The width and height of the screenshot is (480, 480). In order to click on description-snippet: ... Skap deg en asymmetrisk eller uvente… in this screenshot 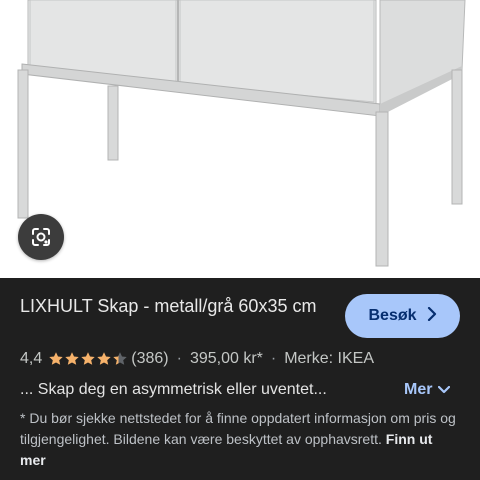, I will do `click(173, 389)`.